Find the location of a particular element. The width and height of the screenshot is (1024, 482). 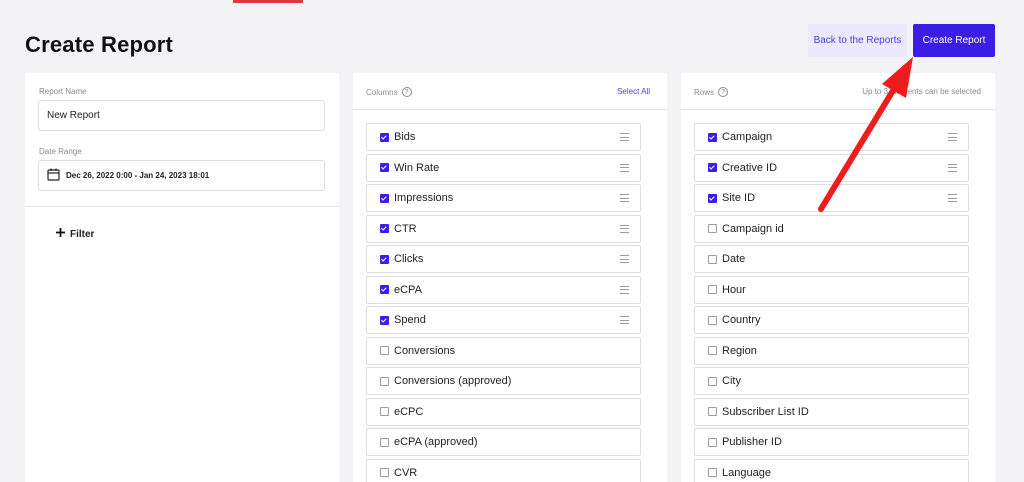

list-item: Impressions is located at coordinates (503, 198).